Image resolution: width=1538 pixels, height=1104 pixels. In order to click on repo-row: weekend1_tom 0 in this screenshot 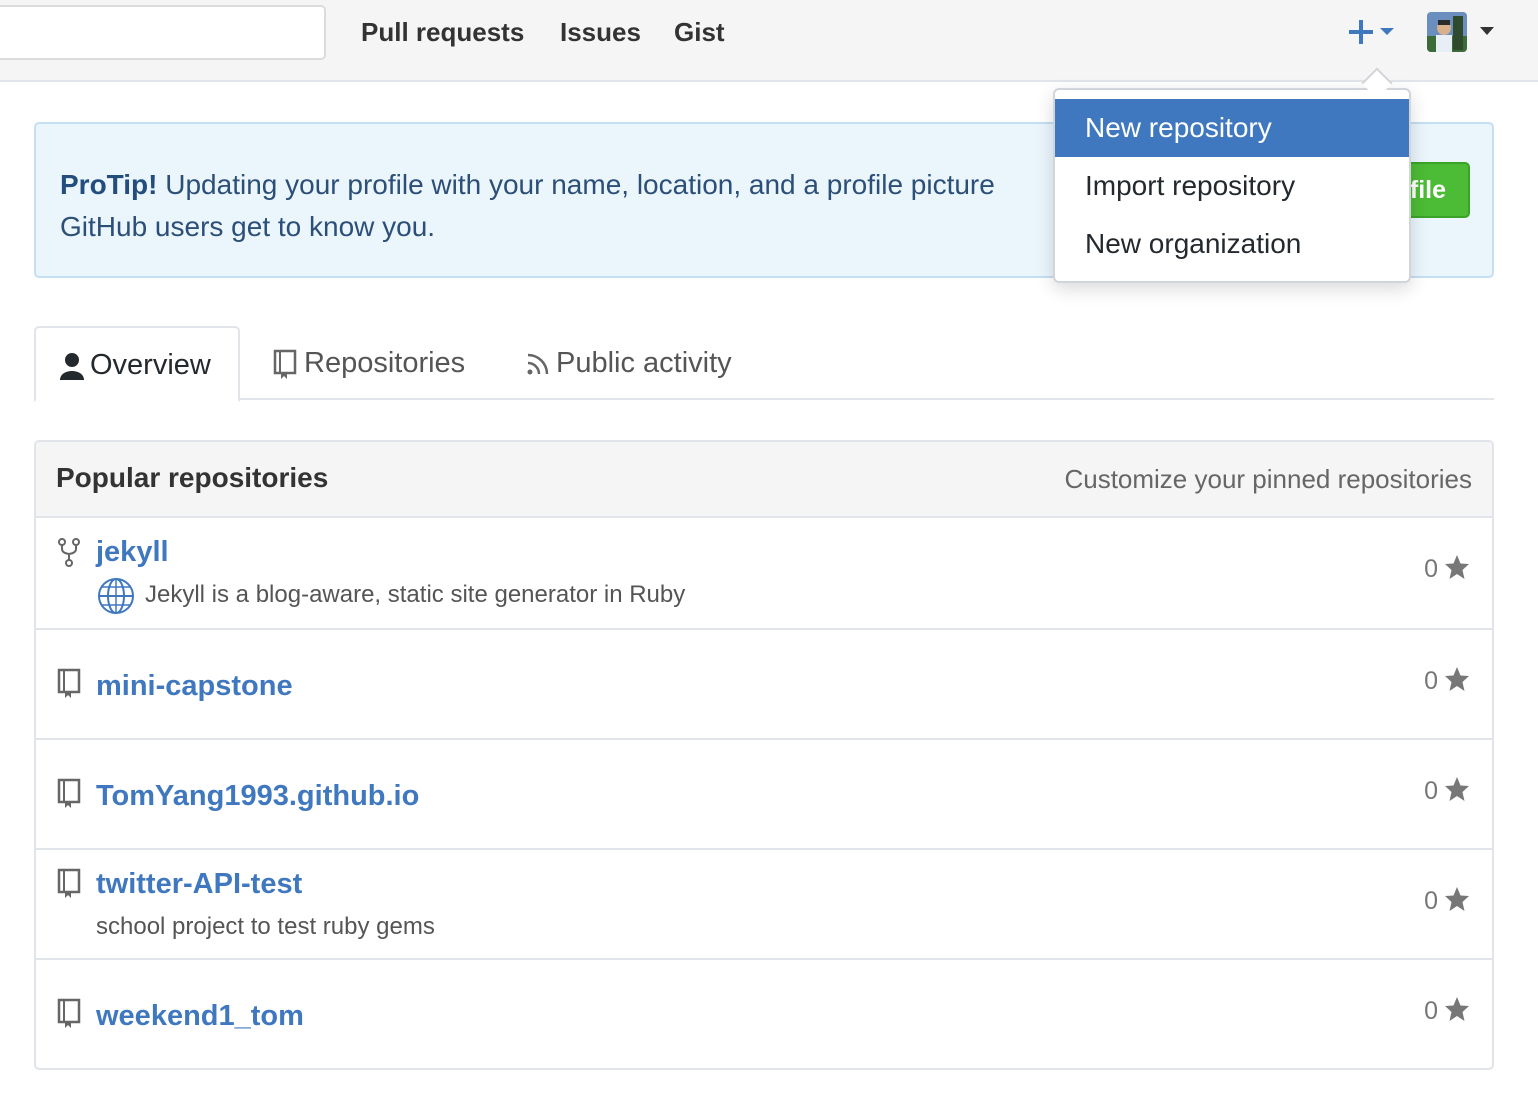, I will do `click(764, 1014)`.